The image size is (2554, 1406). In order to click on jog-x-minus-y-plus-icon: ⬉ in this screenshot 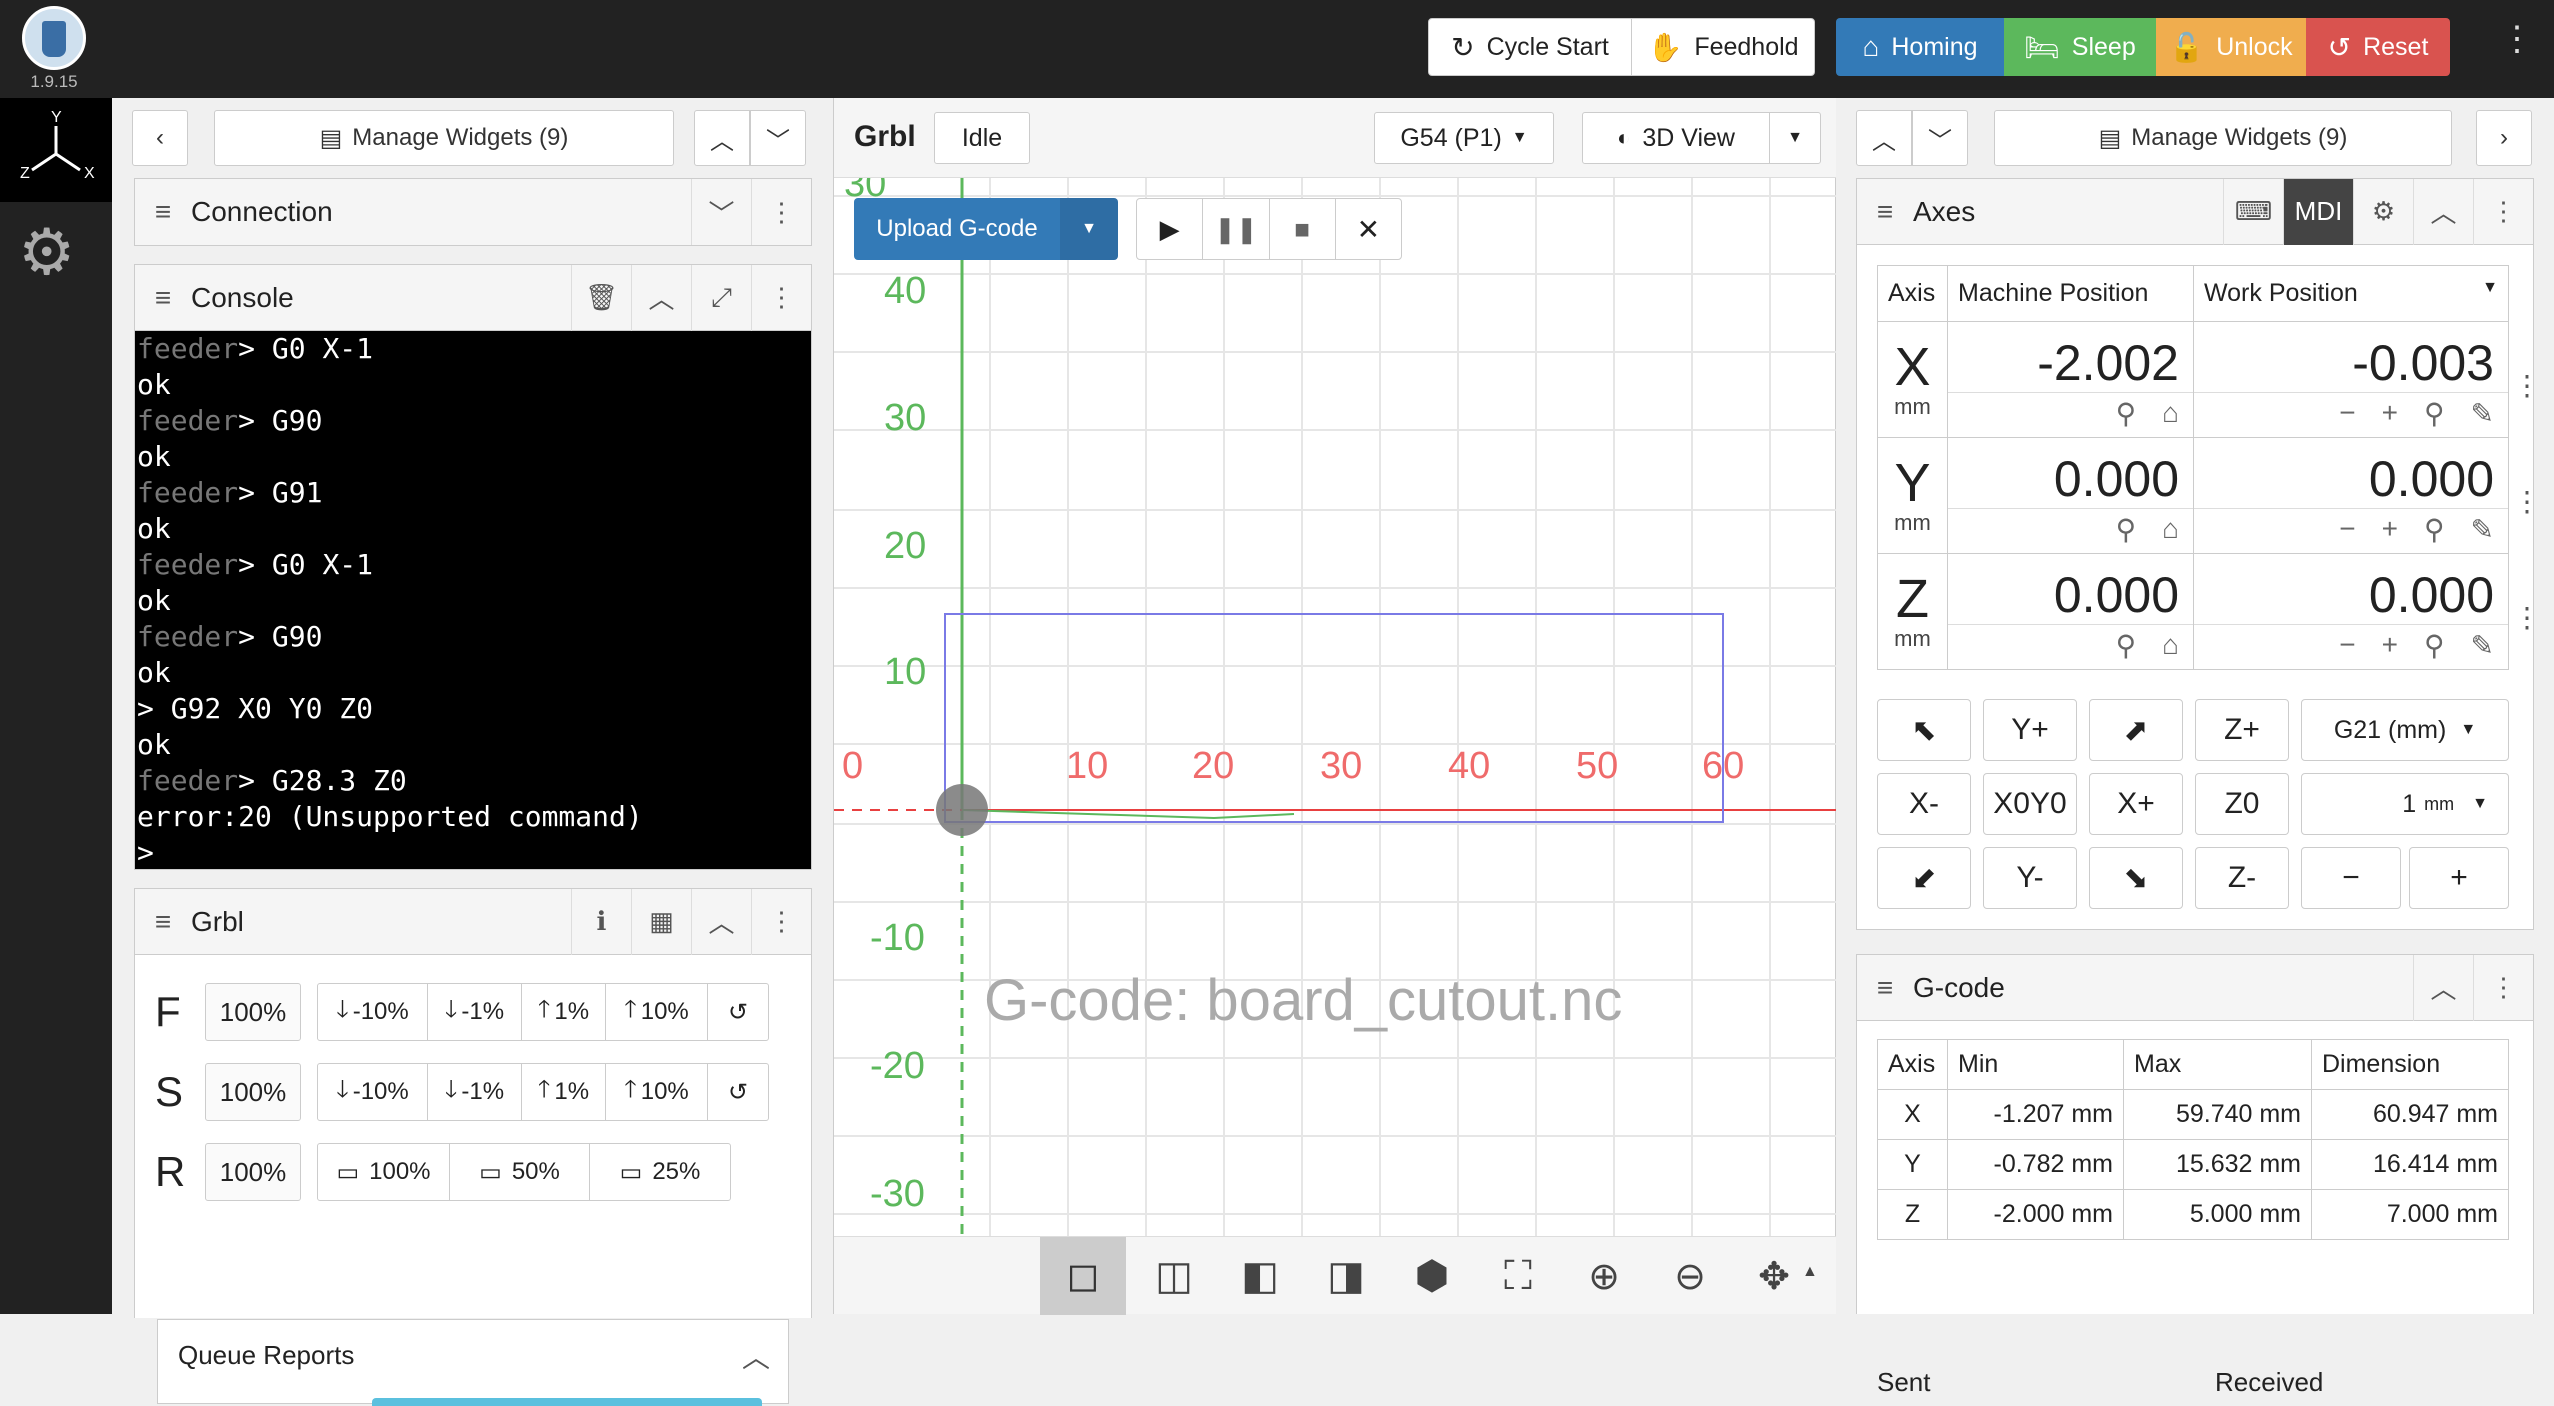, I will do `click(1924, 730)`.